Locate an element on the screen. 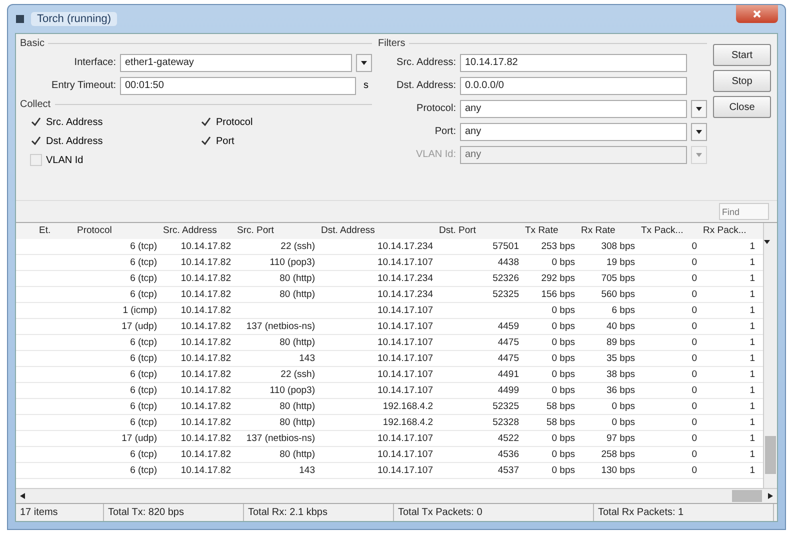 The height and width of the screenshot is (540, 793). field-label: Dst. Address: is located at coordinates (426, 85).